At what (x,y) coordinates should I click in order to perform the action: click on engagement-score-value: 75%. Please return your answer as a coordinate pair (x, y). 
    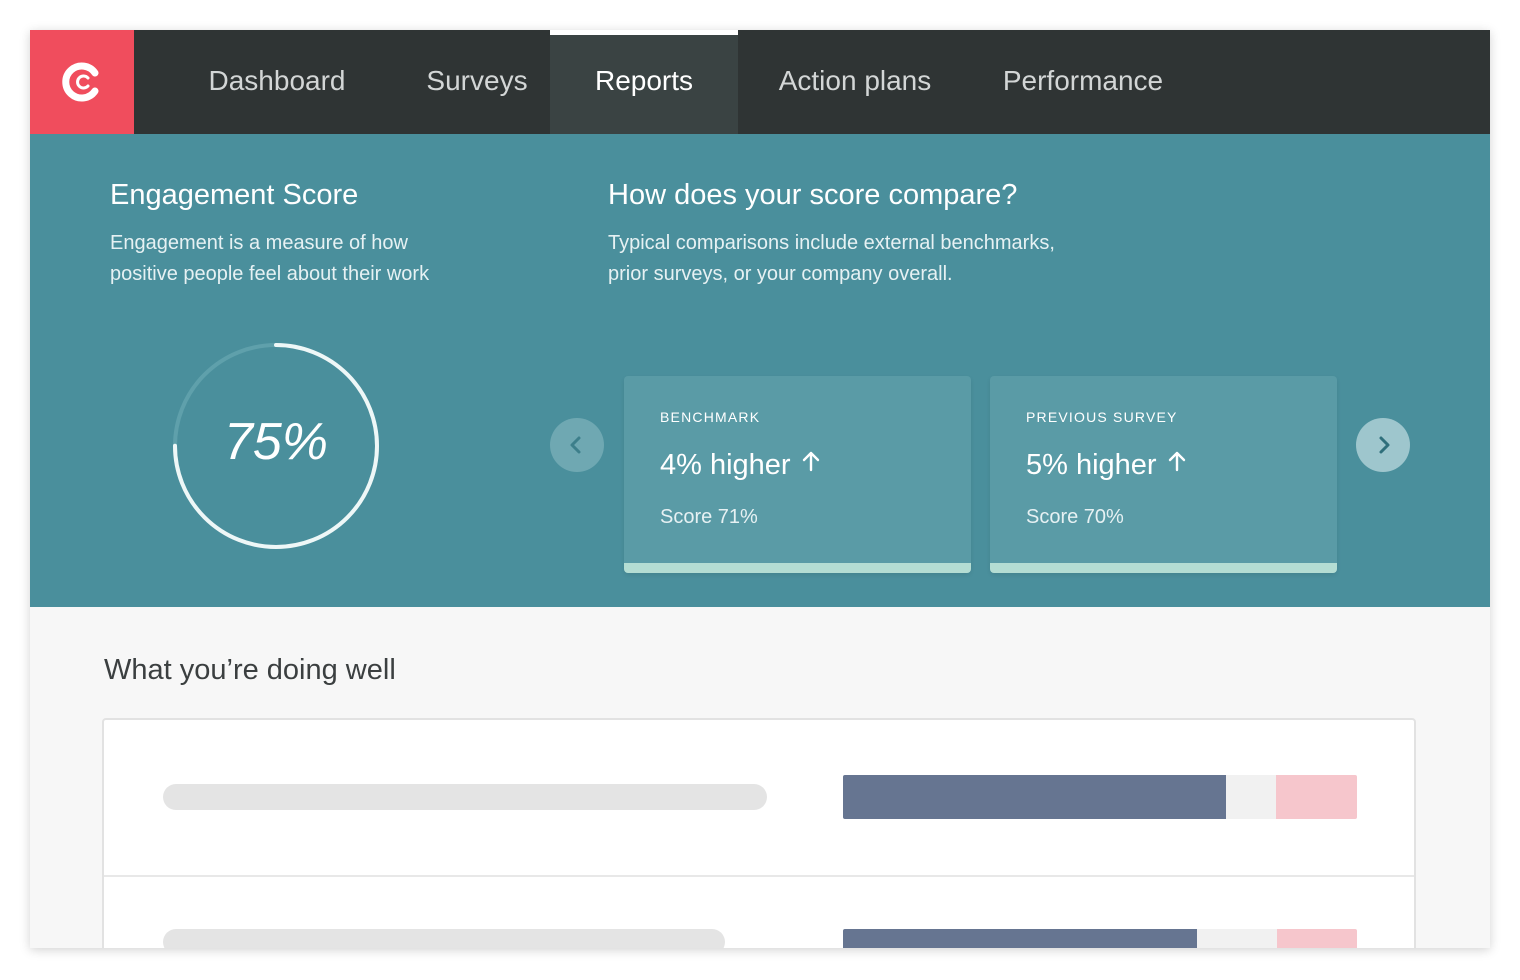
    Looking at the image, I should click on (276, 442).